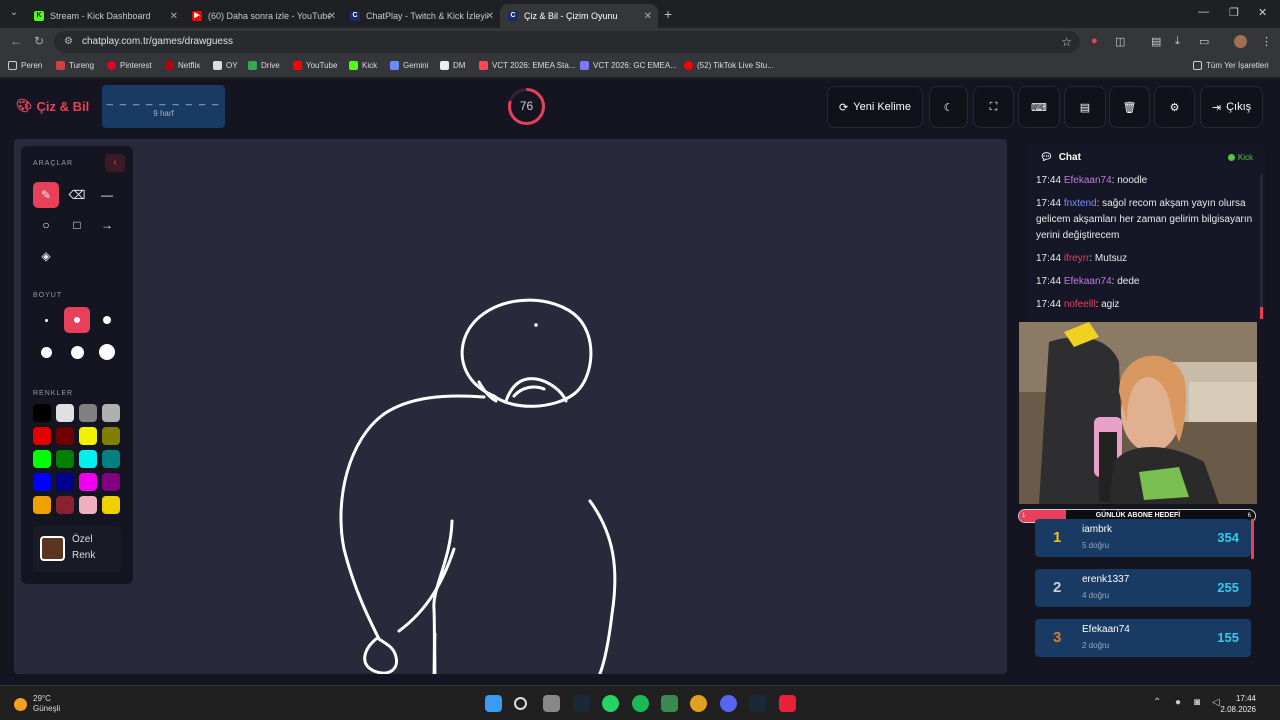 The height and width of the screenshot is (720, 1280). Describe the element at coordinates (1039, 107) in the screenshot. I see `keyboard-button: ⌨` at that location.